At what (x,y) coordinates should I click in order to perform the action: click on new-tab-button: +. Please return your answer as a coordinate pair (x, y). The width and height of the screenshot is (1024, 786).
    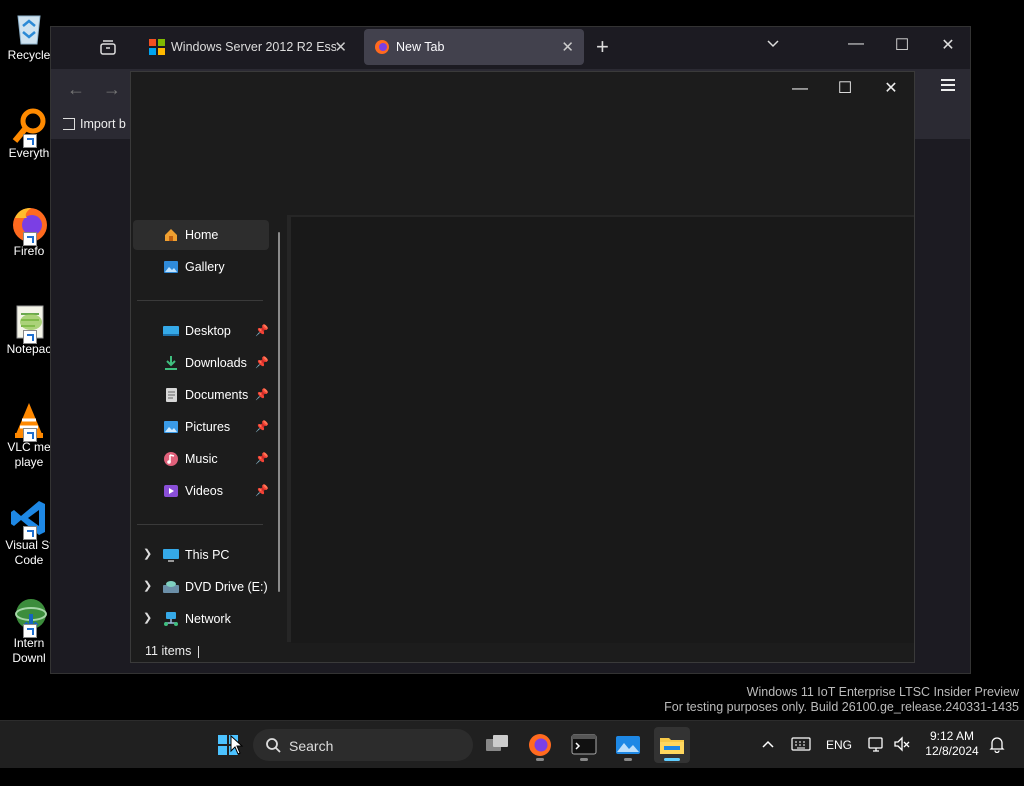
    Looking at the image, I should click on (602, 47).